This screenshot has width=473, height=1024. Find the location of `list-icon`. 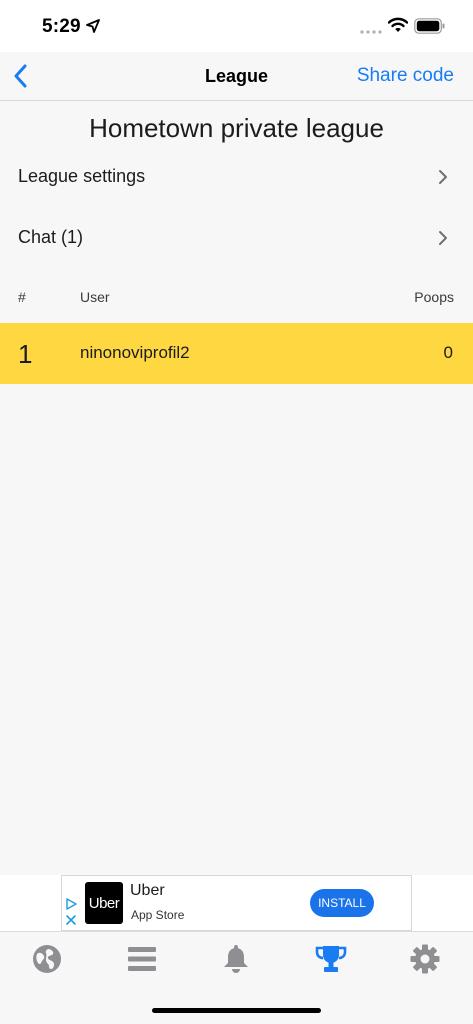

list-icon is located at coordinates (142, 959).